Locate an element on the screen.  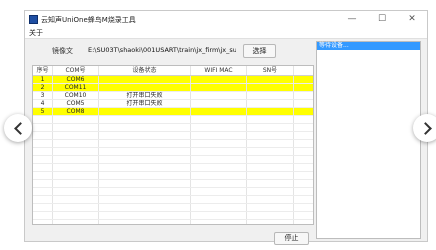
previous-image-button is located at coordinates (18, 128).